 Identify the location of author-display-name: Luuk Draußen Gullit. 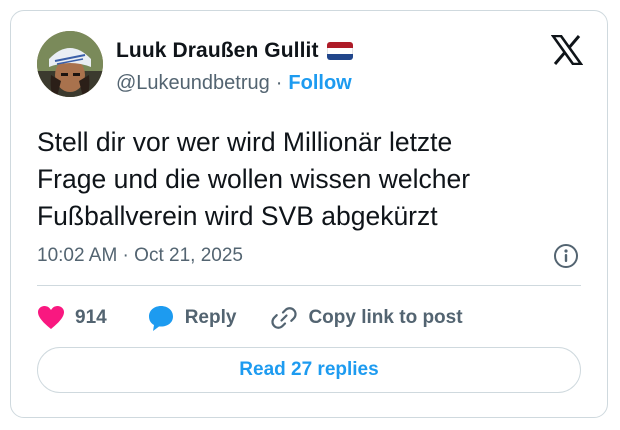
(217, 51).